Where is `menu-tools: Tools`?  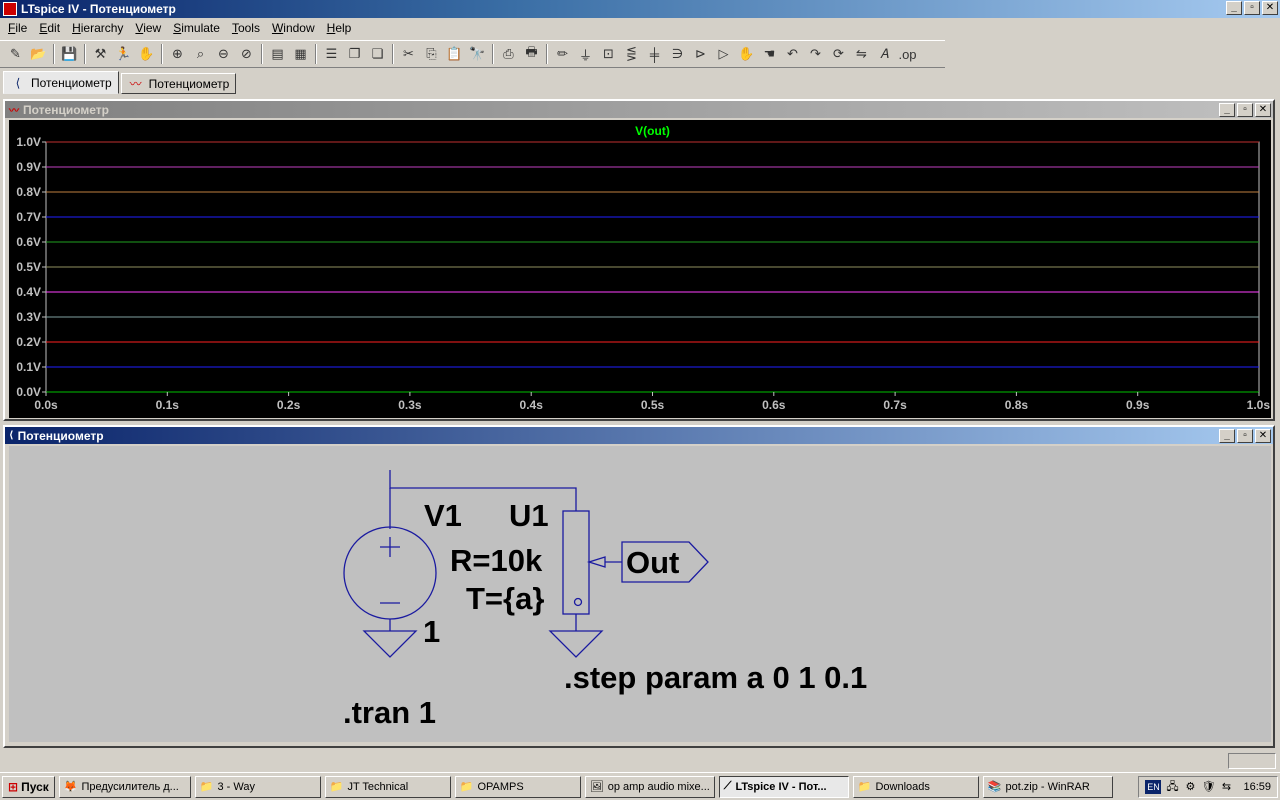
menu-tools: Tools is located at coordinates (246, 28).